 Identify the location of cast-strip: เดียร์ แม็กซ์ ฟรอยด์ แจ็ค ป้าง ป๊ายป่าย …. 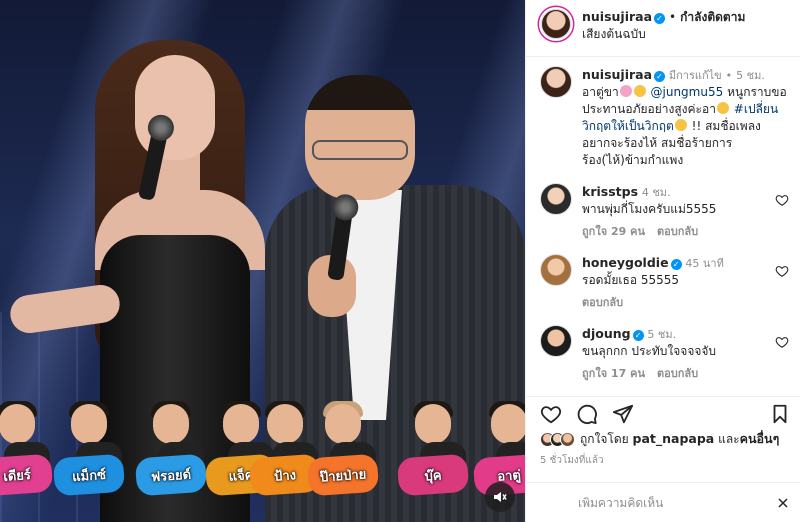
(262, 449).